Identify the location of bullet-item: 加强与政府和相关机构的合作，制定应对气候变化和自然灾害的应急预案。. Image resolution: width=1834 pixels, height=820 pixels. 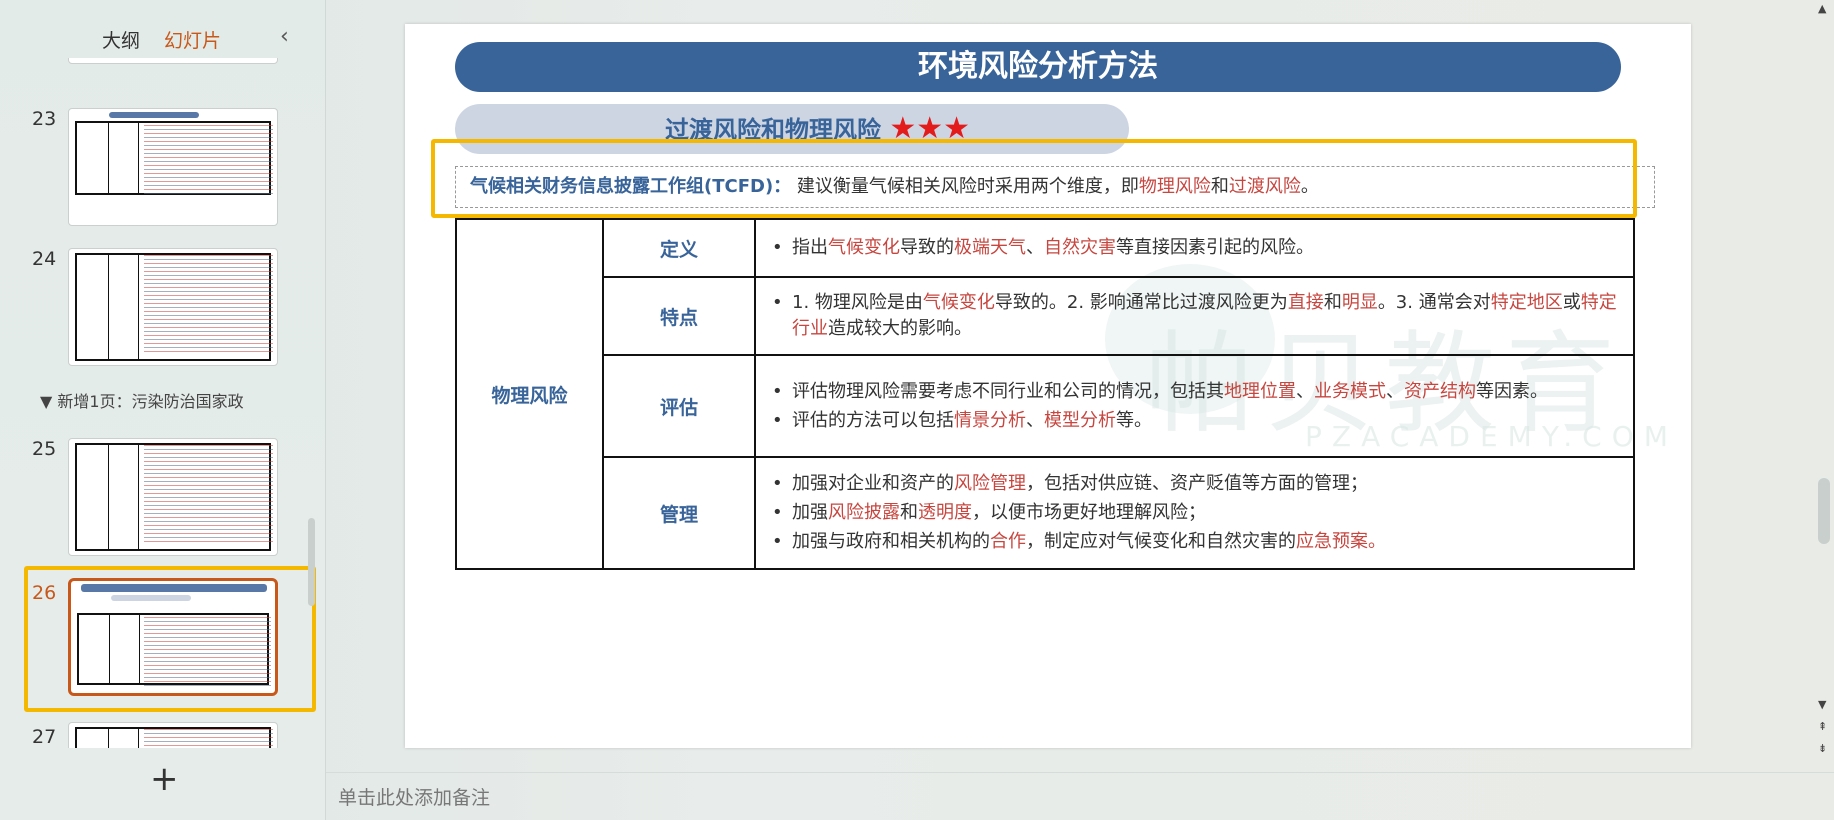
(1193, 542).